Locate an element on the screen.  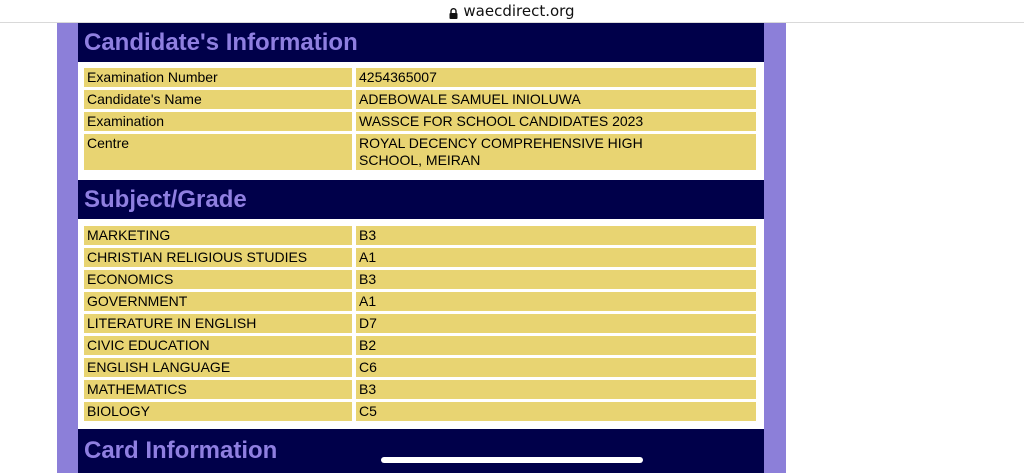
centre-label: Centre is located at coordinates (218, 152).